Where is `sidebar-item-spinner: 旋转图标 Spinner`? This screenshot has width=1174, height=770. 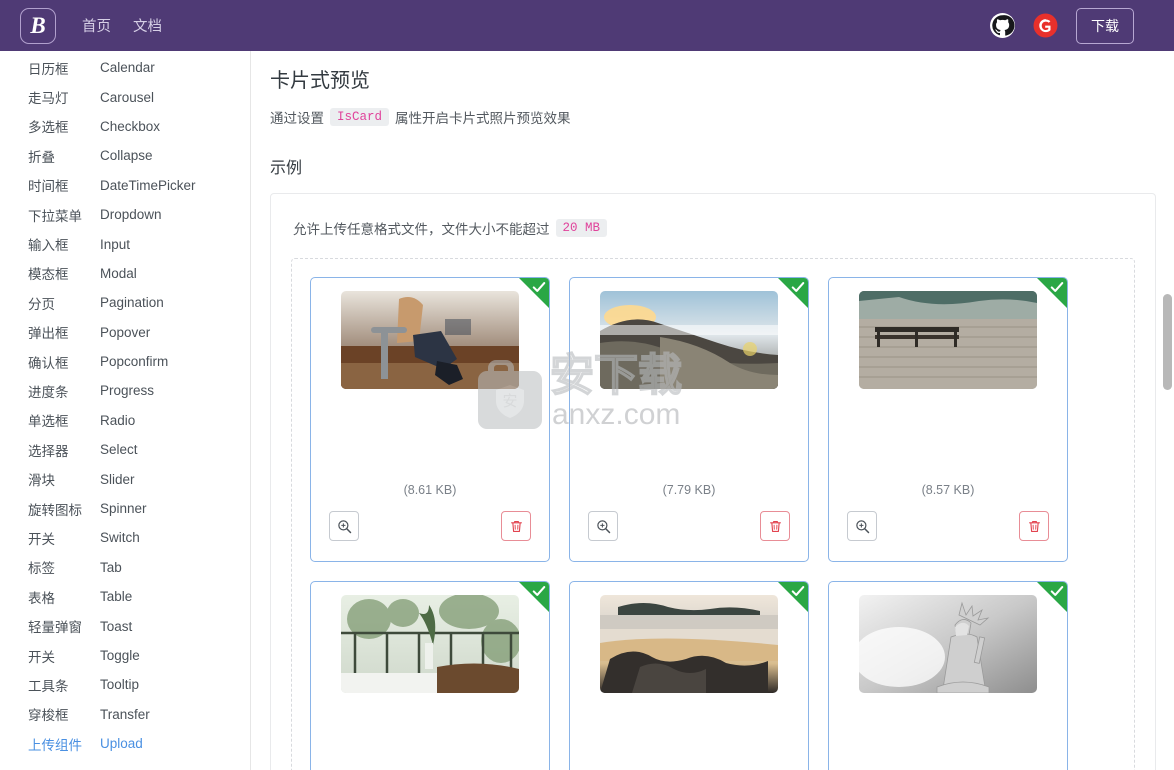 sidebar-item-spinner: 旋转图标 Spinner is located at coordinates (125, 508).